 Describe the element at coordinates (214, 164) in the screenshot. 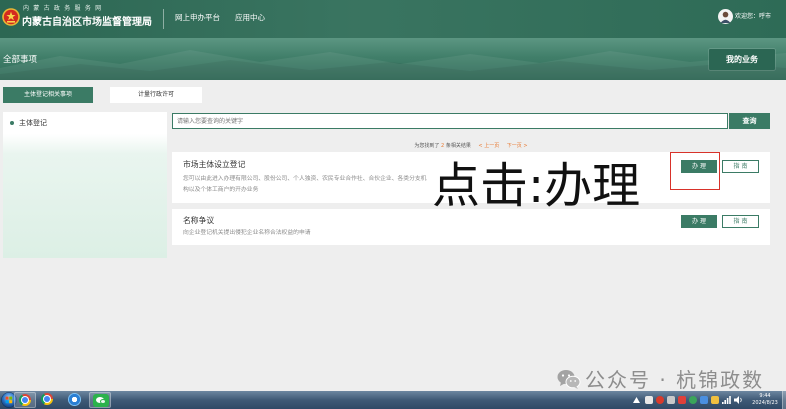

I see `item-title: 市场主体设立登记` at that location.